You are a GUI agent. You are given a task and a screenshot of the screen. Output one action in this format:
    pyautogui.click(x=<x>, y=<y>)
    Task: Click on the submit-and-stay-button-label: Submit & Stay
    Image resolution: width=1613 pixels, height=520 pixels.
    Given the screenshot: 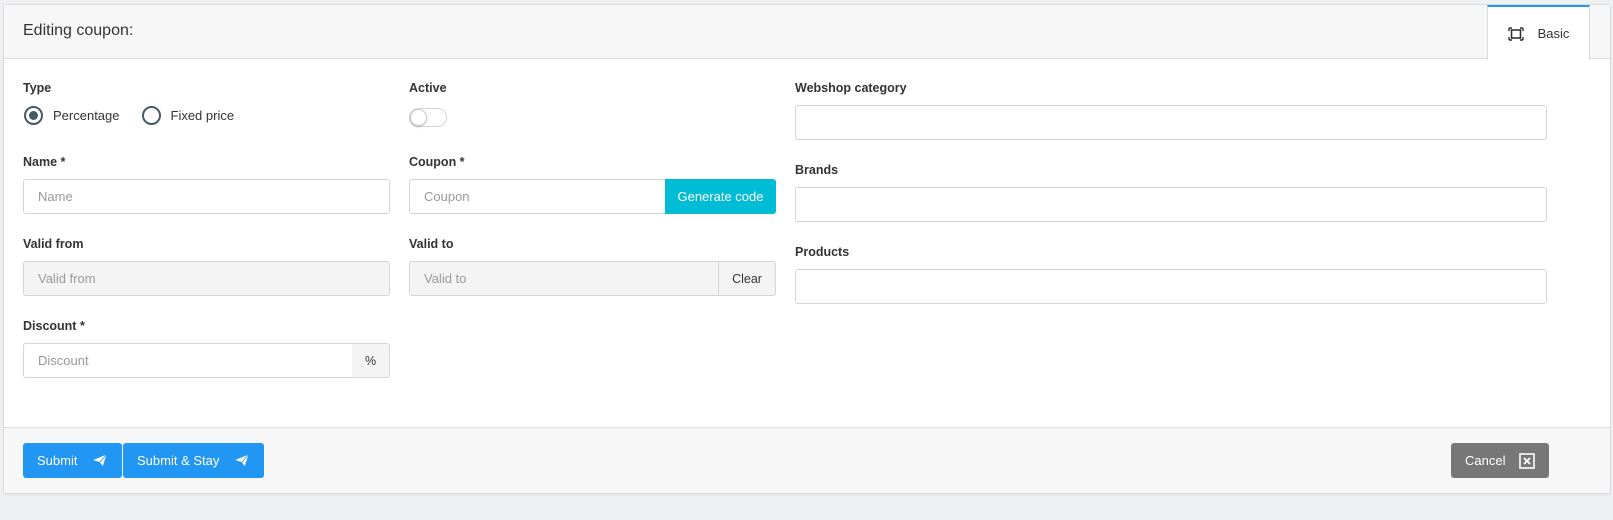 What is the action you would take?
    pyautogui.click(x=178, y=460)
    